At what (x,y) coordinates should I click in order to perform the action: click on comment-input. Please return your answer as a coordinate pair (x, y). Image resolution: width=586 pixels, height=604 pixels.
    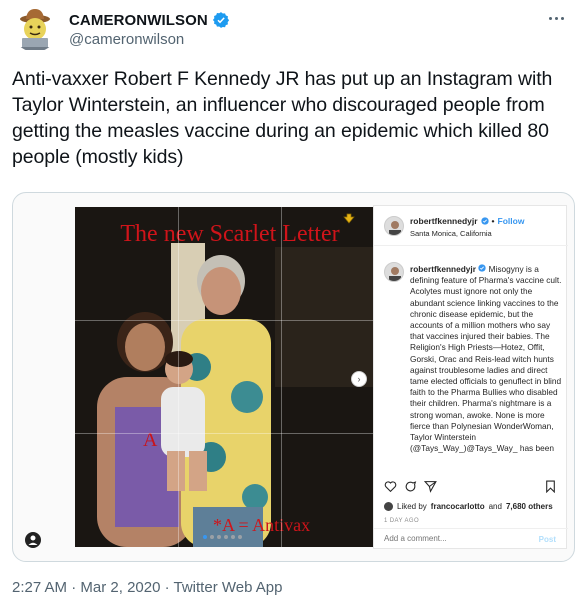
    Looking at the image, I should click on (454, 538).